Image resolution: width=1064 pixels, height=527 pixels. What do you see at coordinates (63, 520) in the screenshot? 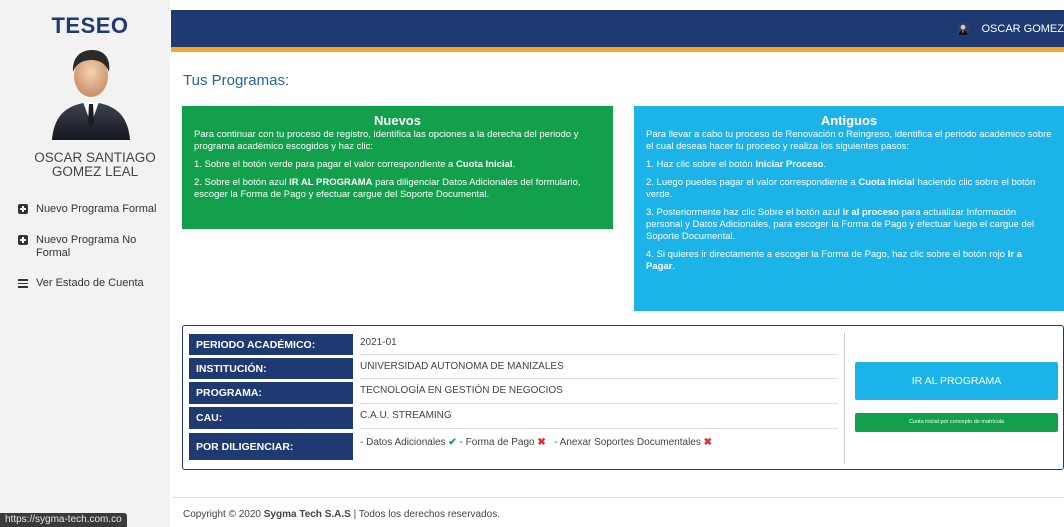
I see `status-bar-url: https://sygma-tech.com.co` at bounding box center [63, 520].